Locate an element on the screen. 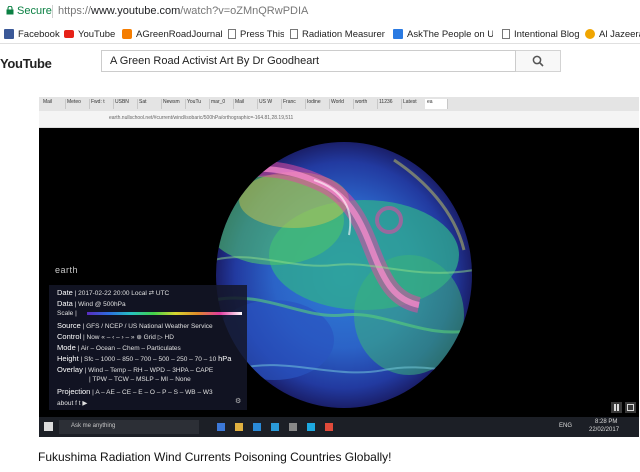 The width and height of the screenshot is (640, 472). overlay-label: Overlay is located at coordinates (70, 369).